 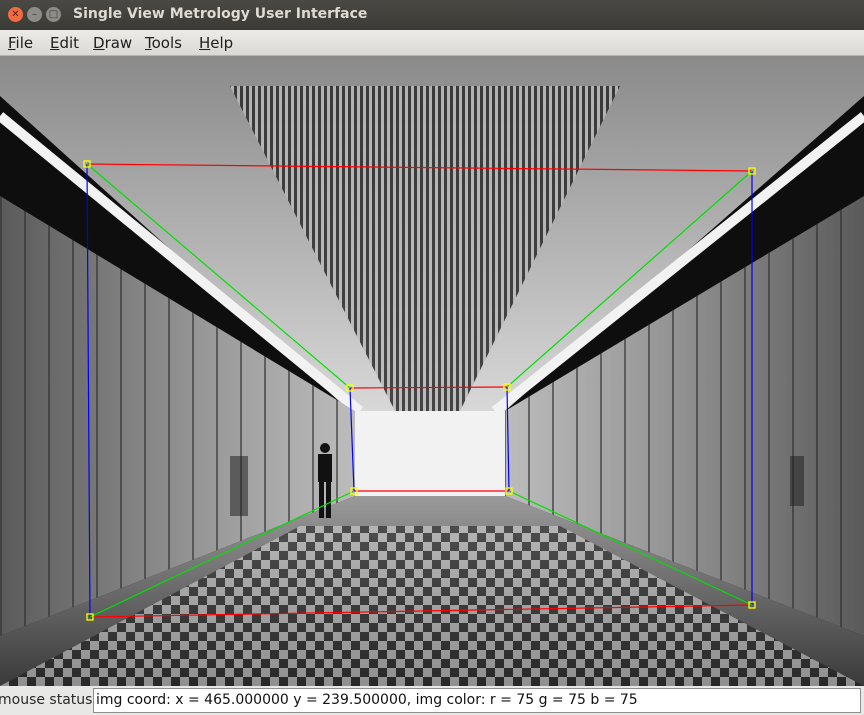 I want to click on menu-edit: Edit, so click(x=64, y=43).